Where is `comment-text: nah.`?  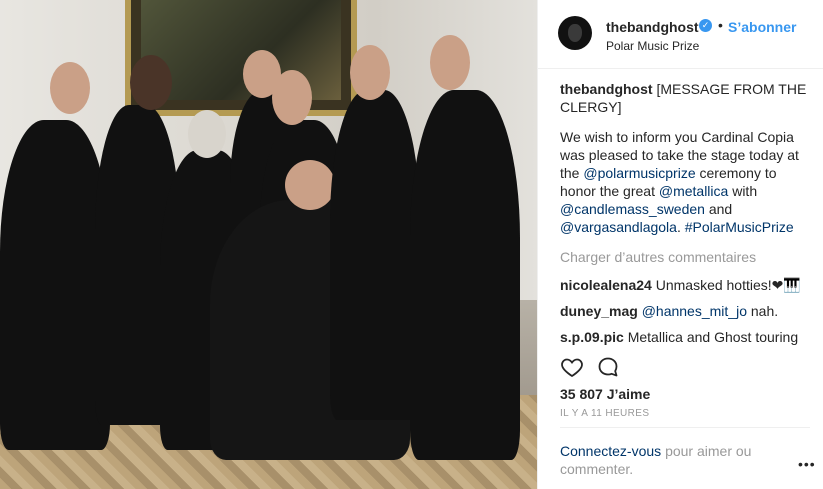
comment-text: nah. is located at coordinates (764, 311).